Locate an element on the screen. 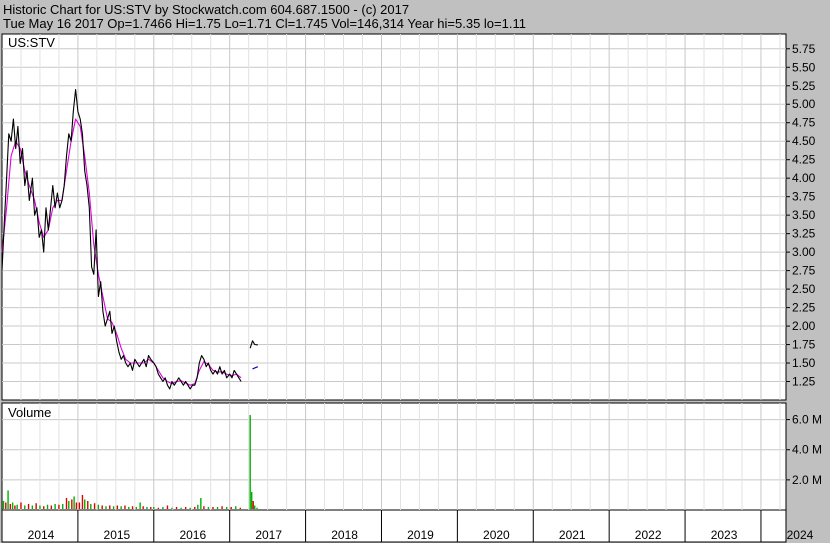 The image size is (830, 543). price-tick-label: 5.00 is located at coordinates (804, 104).